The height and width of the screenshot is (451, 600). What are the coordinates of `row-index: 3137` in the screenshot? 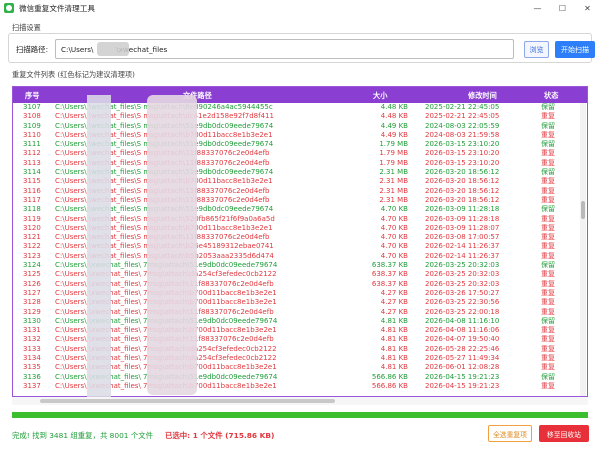 It's located at (32, 385).